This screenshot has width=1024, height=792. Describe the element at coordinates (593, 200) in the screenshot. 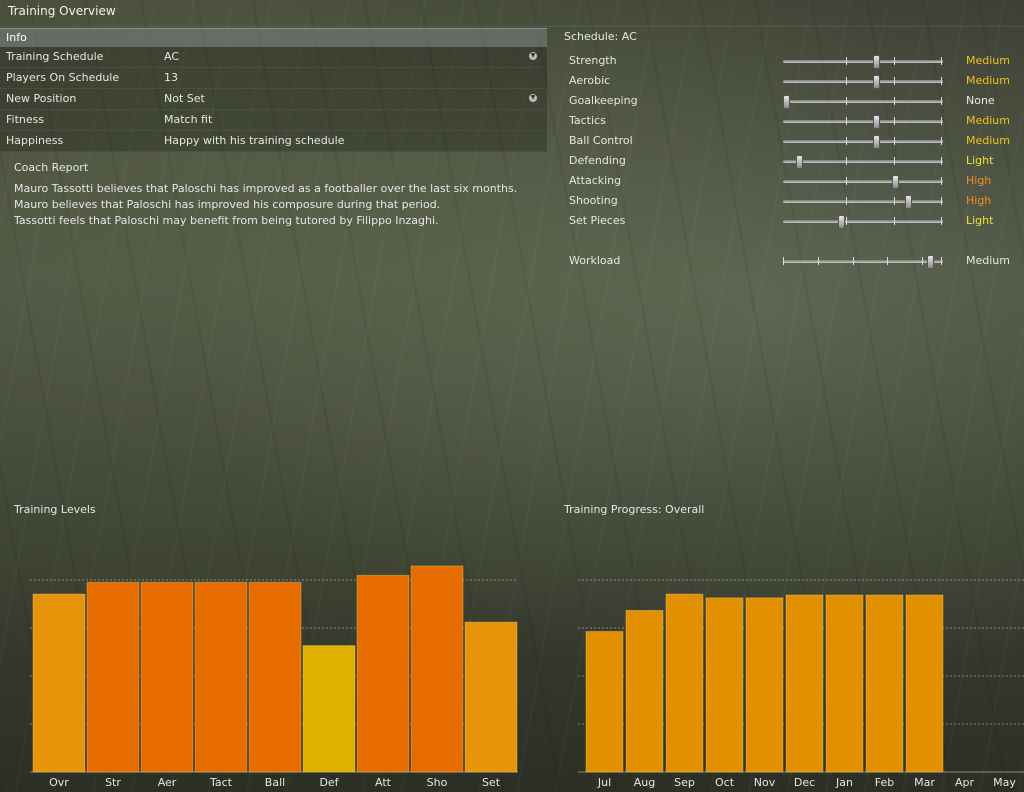

I see `skill-name: Shooting` at that location.